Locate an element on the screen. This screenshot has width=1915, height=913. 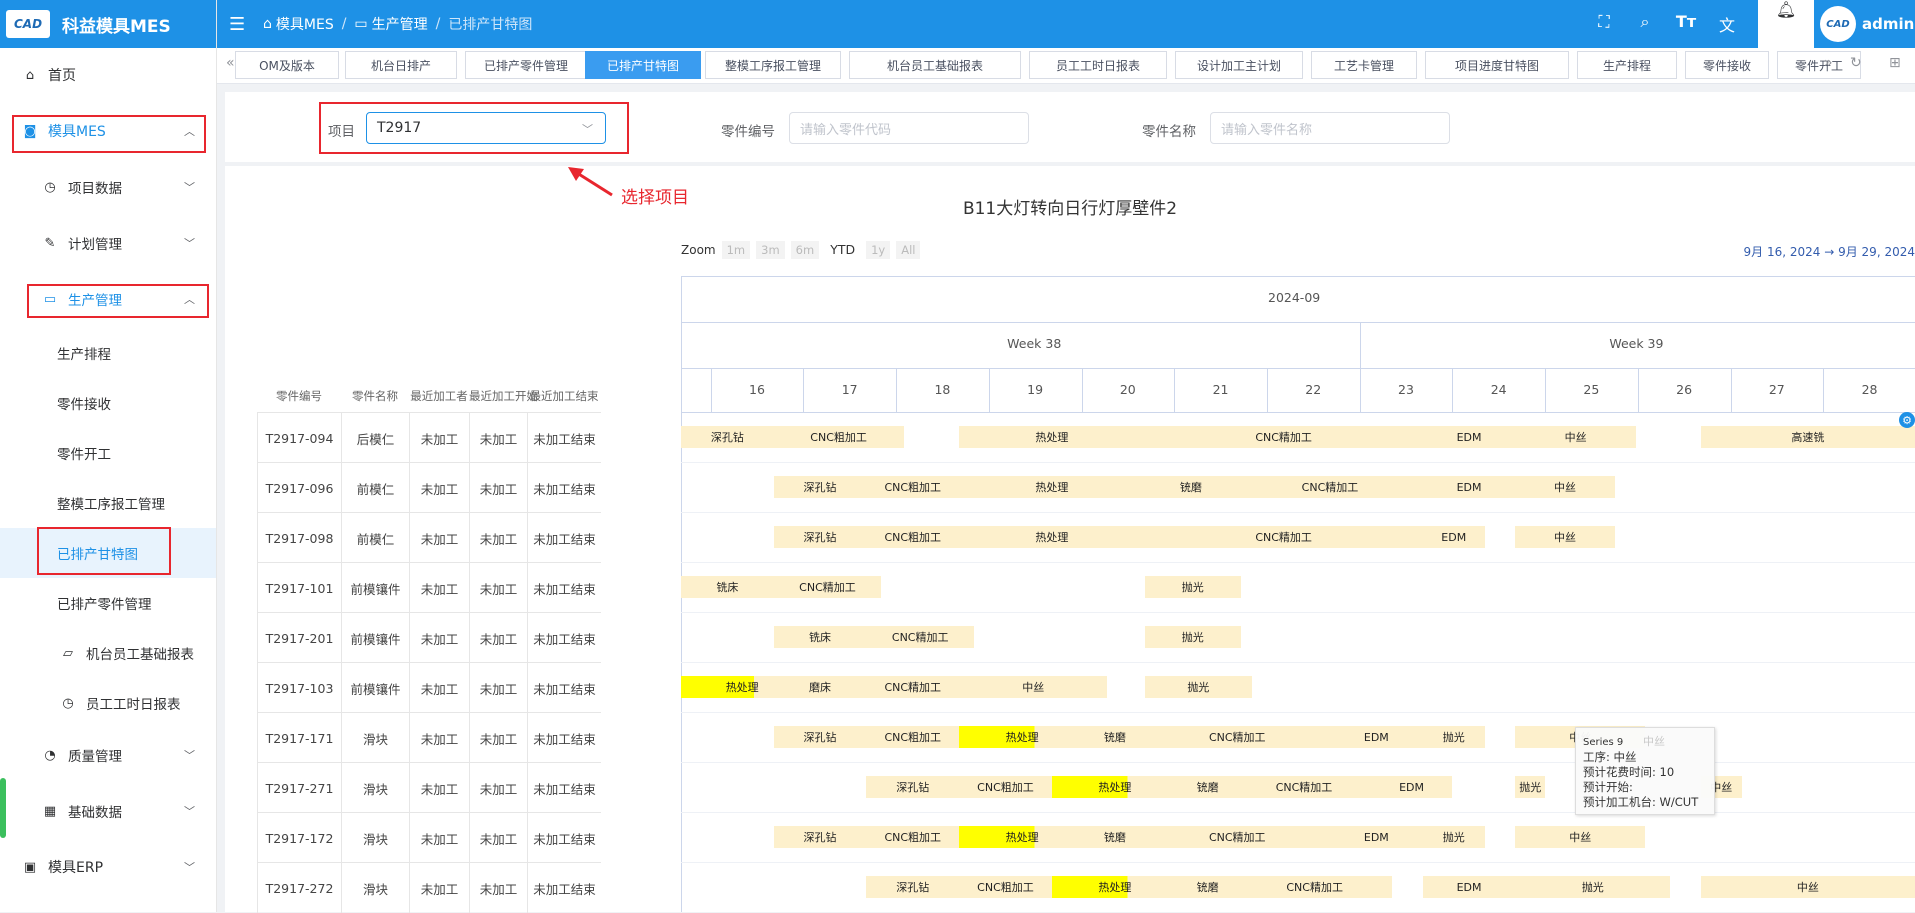
scrollbar-thumb is located at coordinates (3, 808).